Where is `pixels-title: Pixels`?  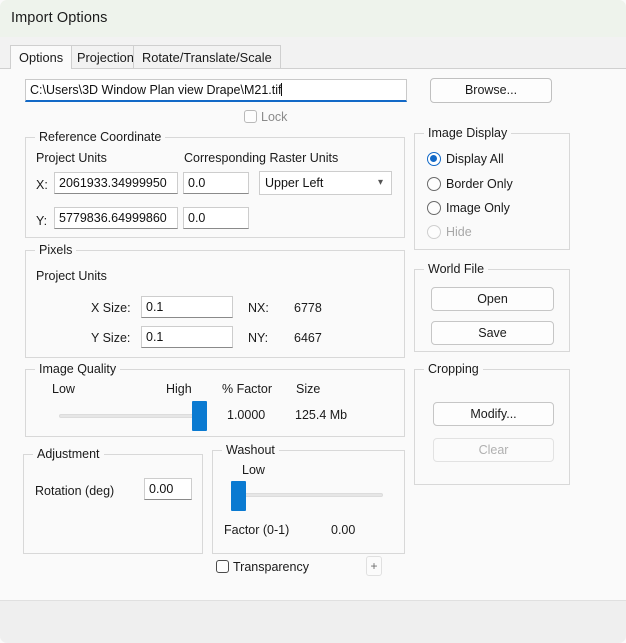
pixels-title: Pixels is located at coordinates (56, 250).